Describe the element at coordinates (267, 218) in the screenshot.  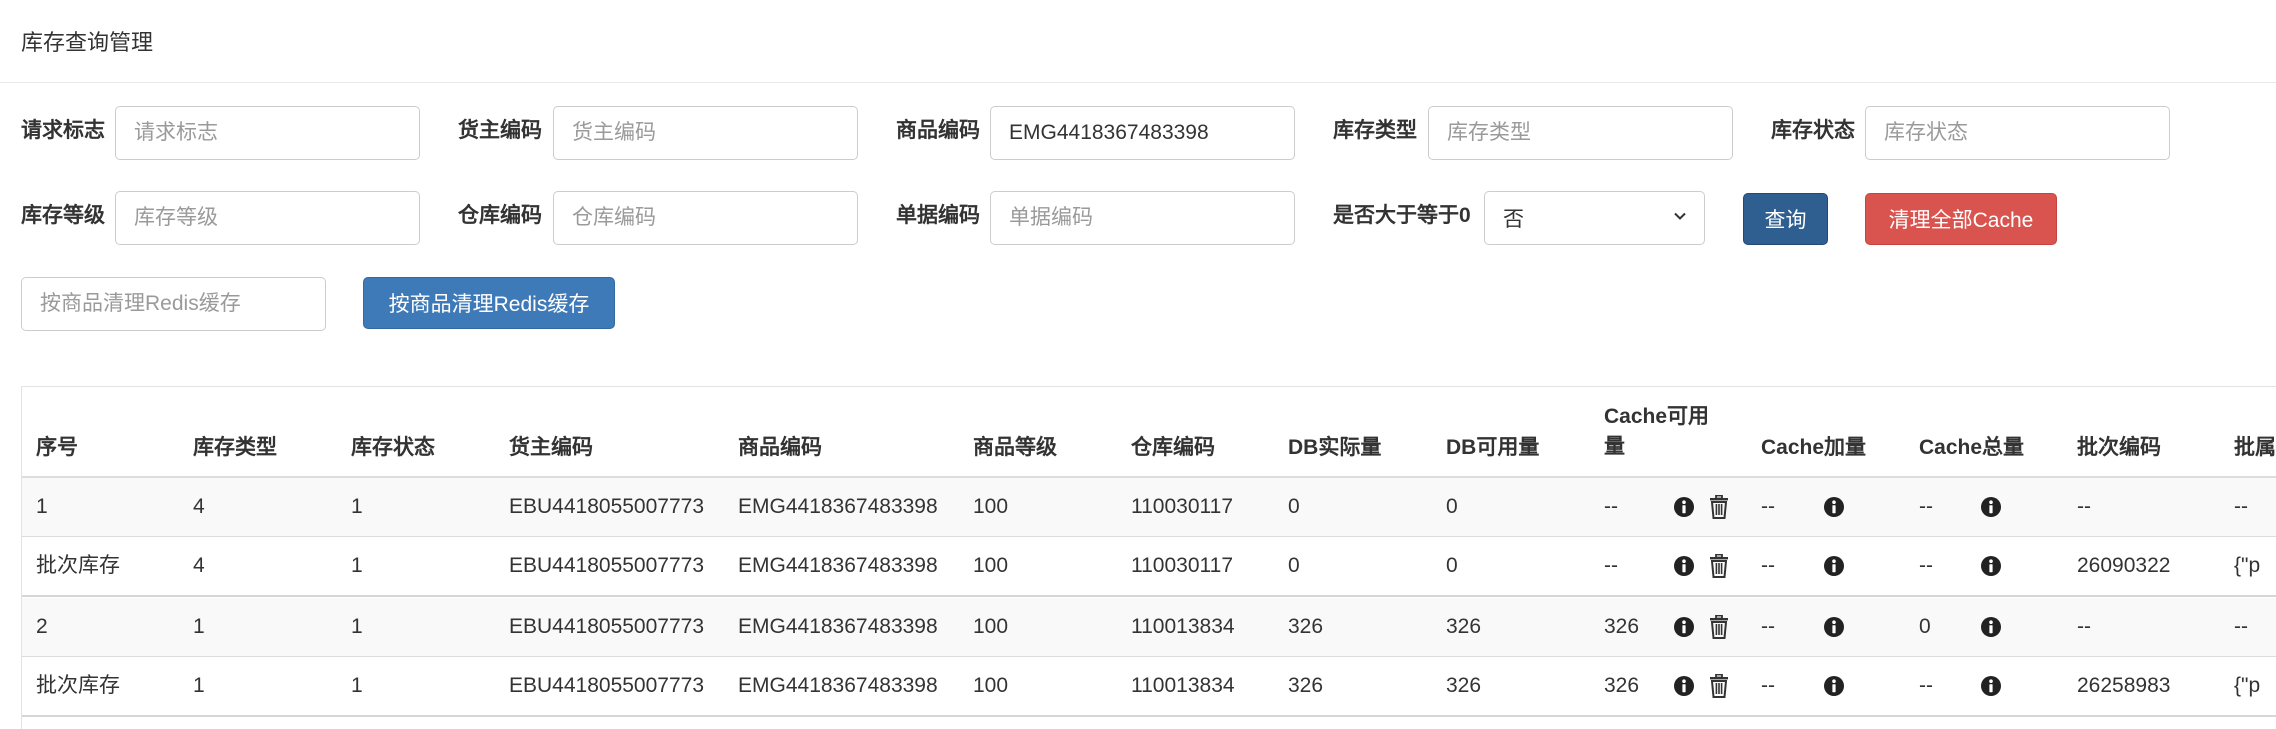
I see `stock-grade-input` at that location.